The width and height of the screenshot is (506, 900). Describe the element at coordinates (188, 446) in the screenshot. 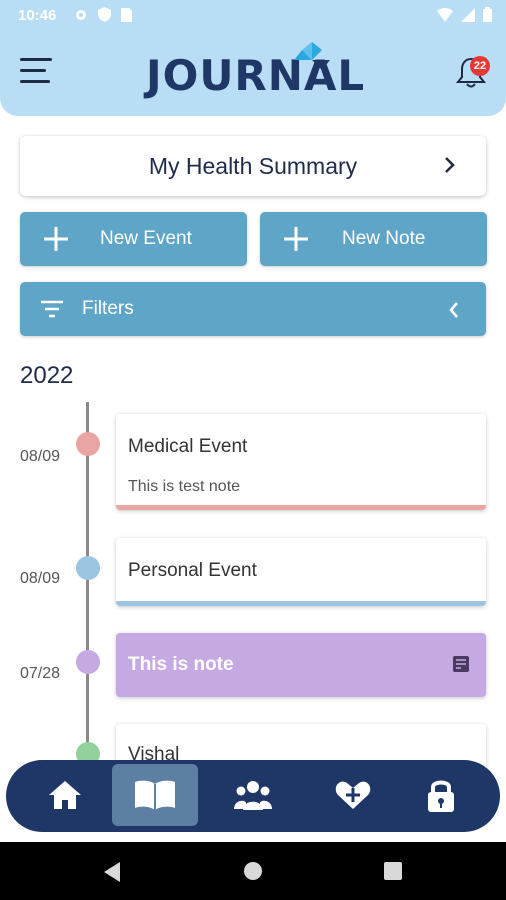

I see `entry-title: Medical Event` at that location.